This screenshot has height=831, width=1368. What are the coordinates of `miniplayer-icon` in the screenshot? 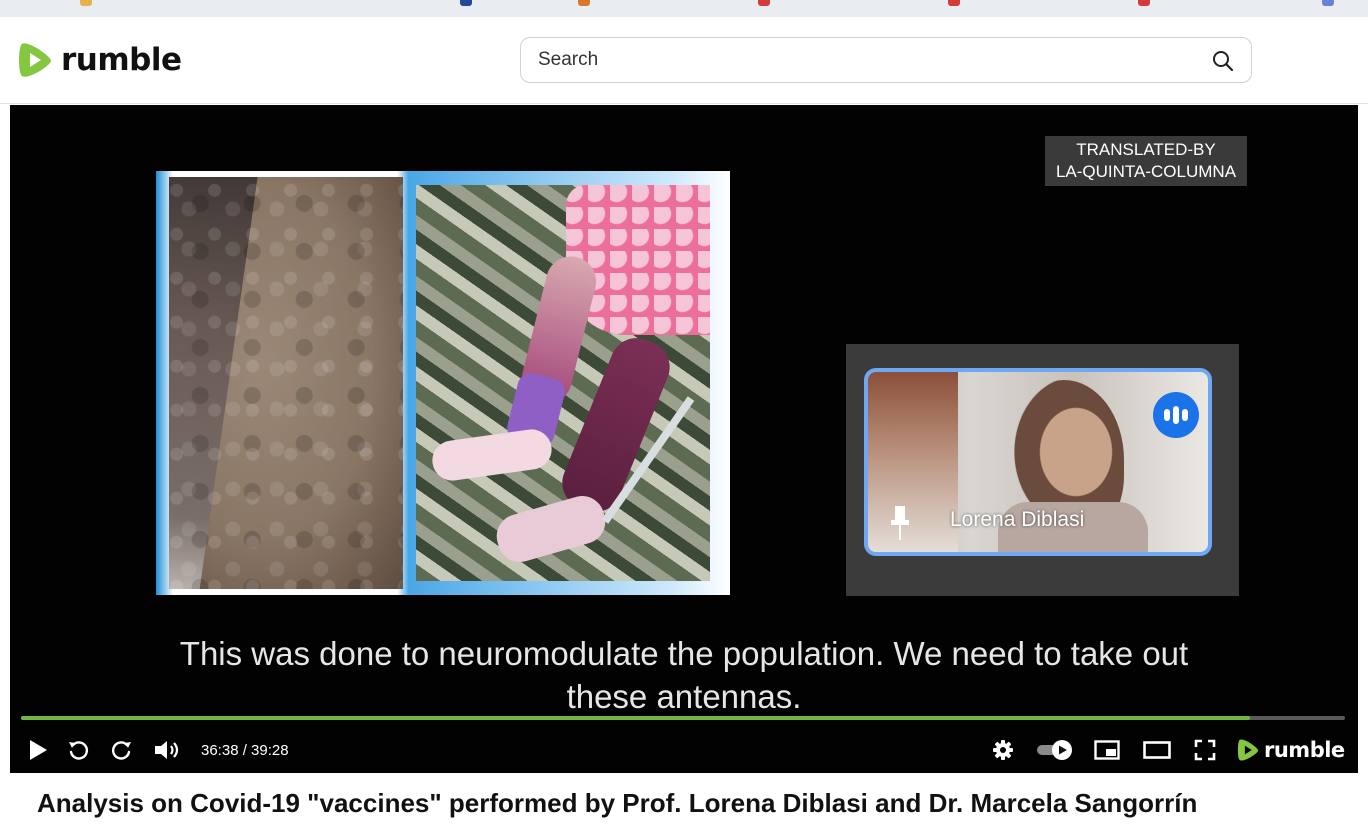 It's located at (1107, 750).